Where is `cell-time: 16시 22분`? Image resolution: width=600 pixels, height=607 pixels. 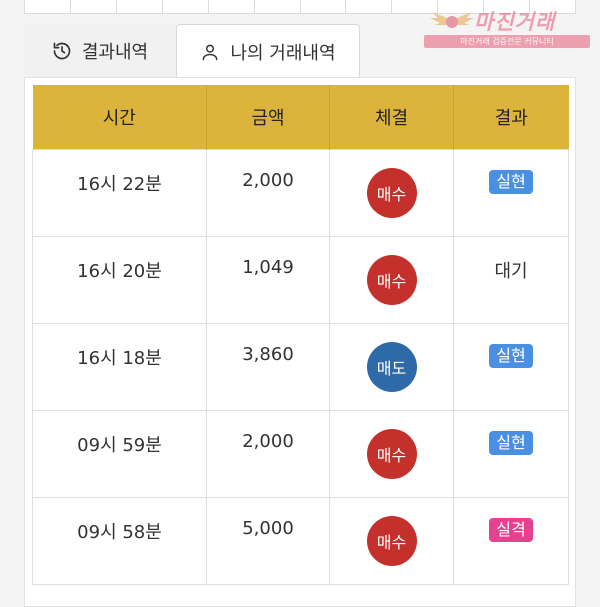 cell-time: 16시 22분 is located at coordinates (119, 193).